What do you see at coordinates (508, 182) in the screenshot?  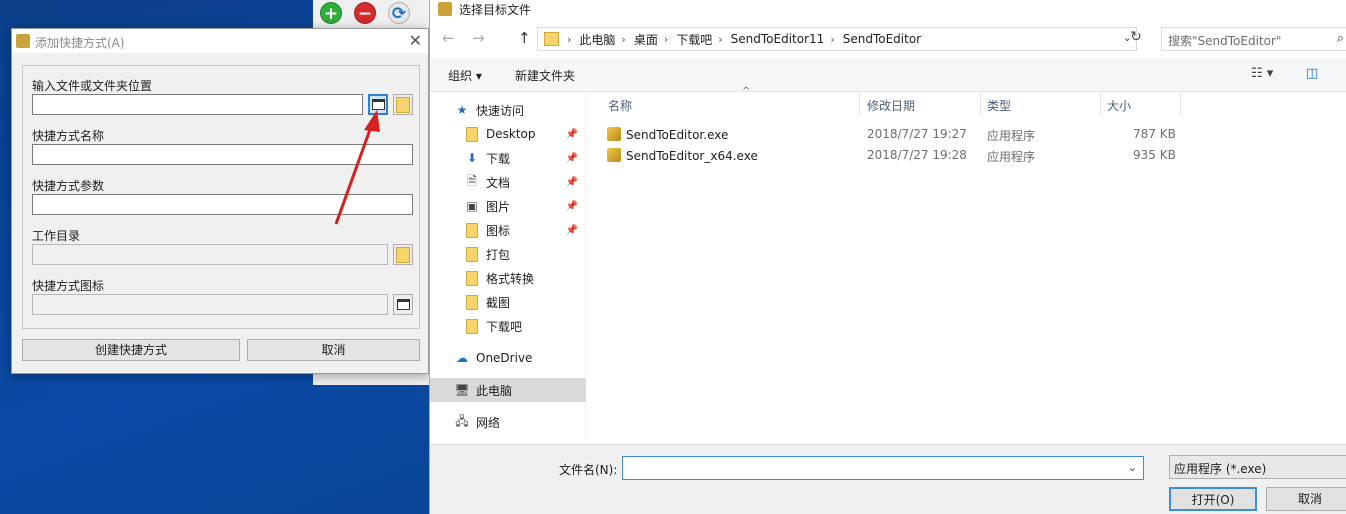 I see `sidebar-item: 🗎 文档 📌` at bounding box center [508, 182].